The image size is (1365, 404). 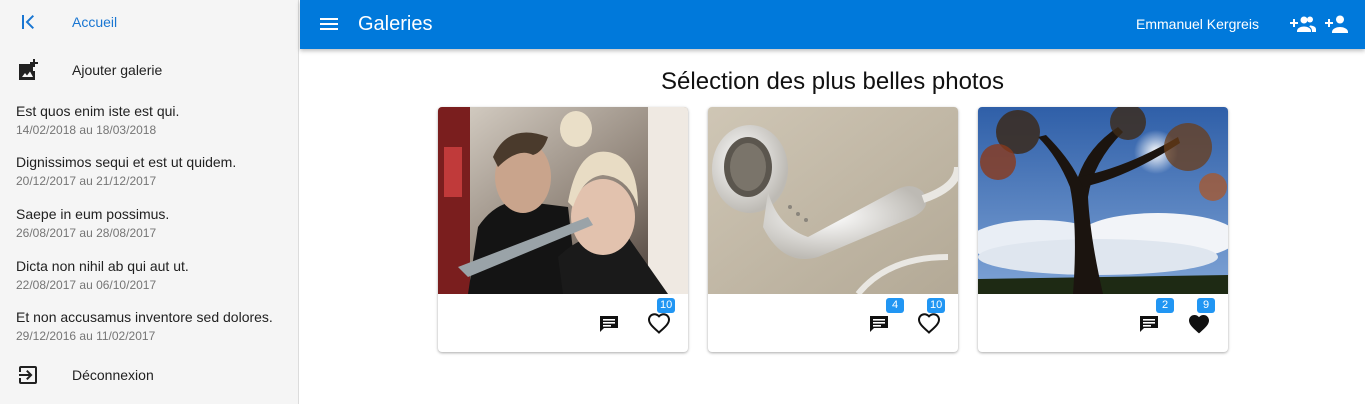 I want to click on sidebar-item-label: Déconnexion, so click(x=113, y=375).